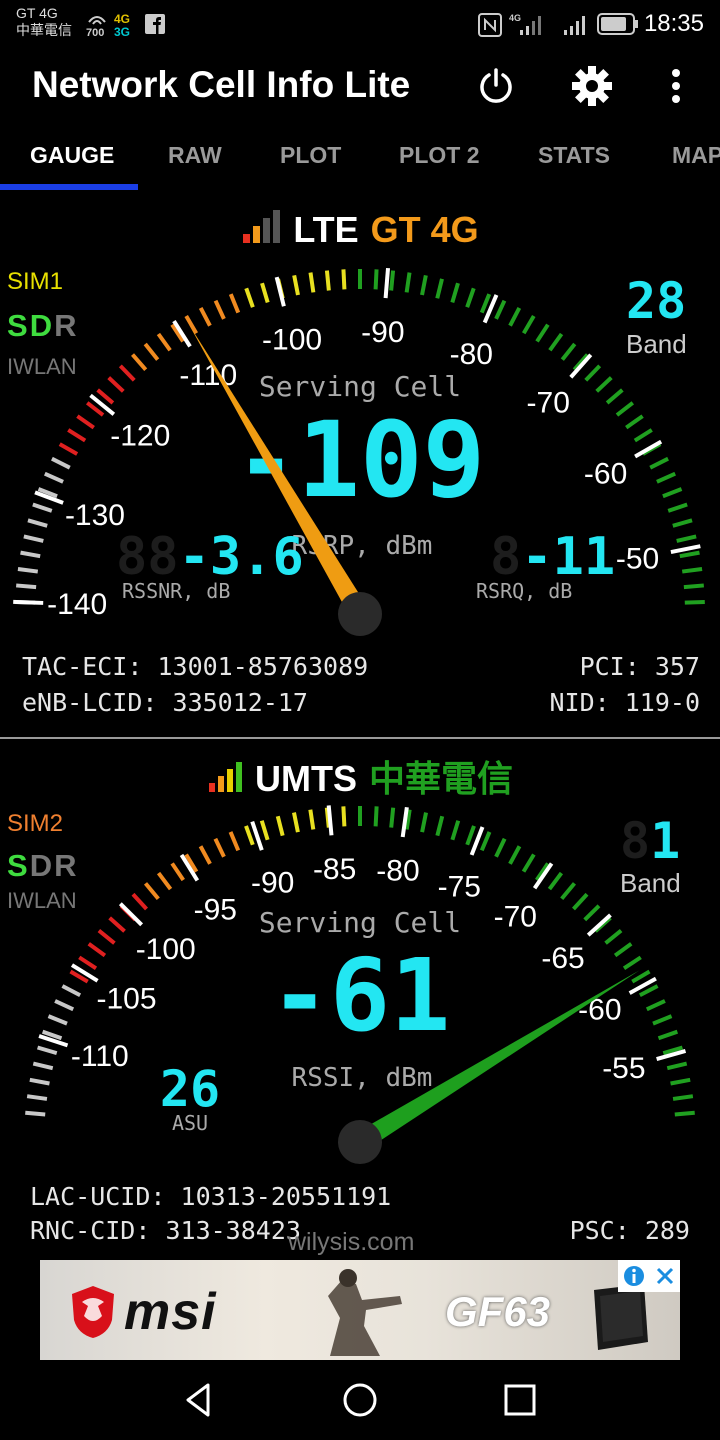  I want to click on sim1-band-label: Band, so click(656, 344).